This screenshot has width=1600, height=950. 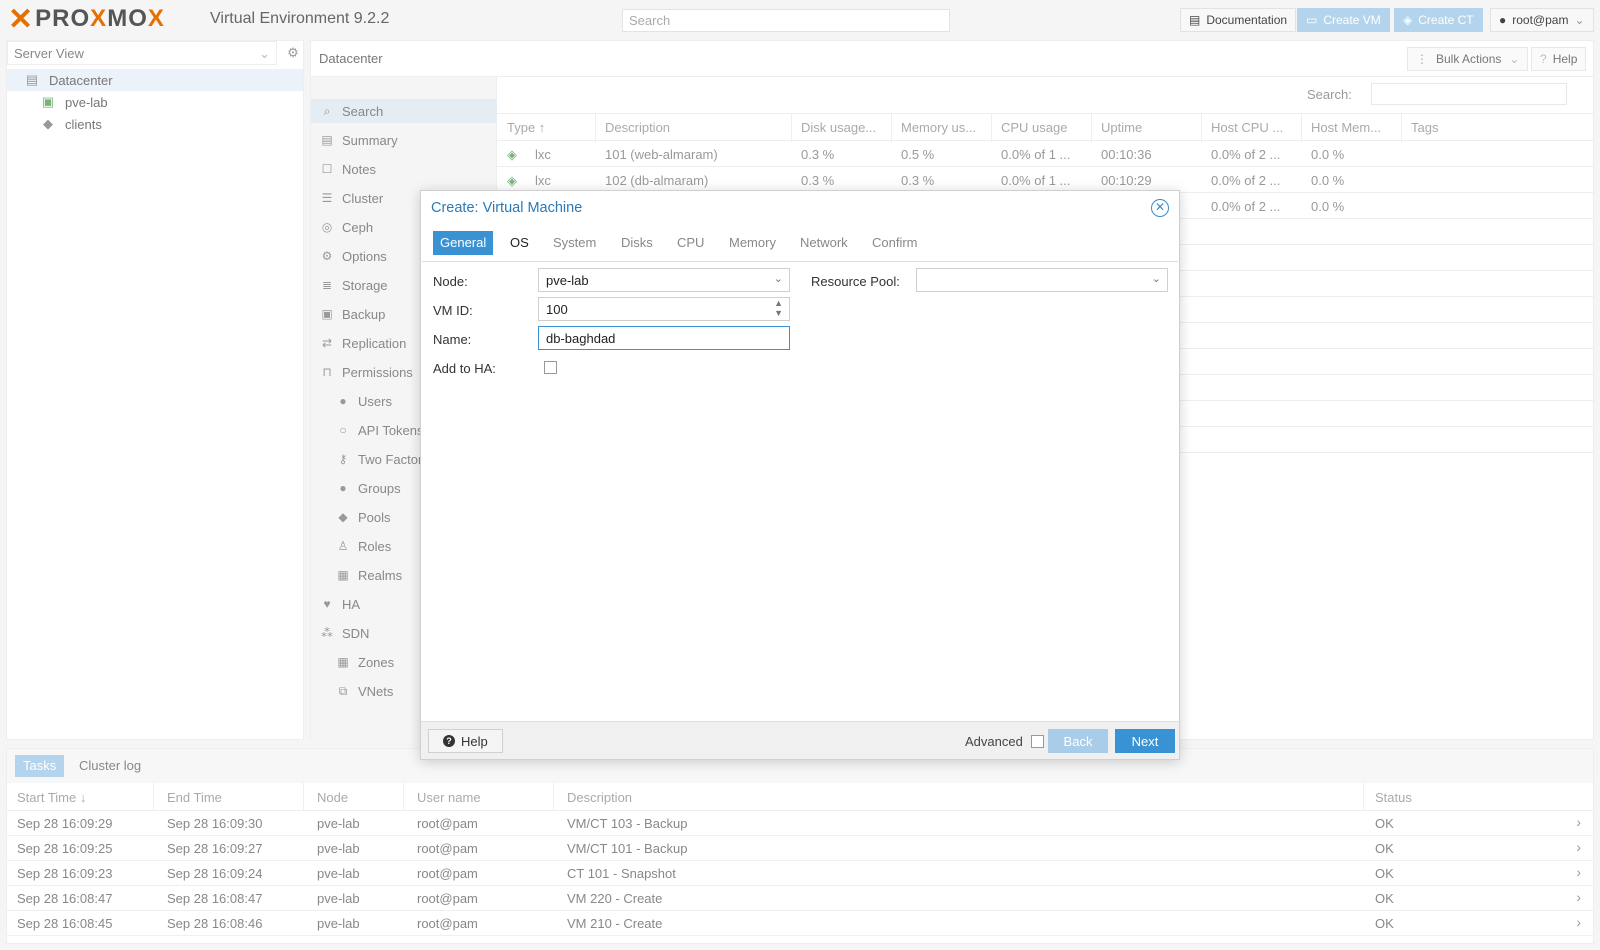 What do you see at coordinates (155, 102) in the screenshot?
I see `tree-item-pve-lab: ▣ pve-lab` at bounding box center [155, 102].